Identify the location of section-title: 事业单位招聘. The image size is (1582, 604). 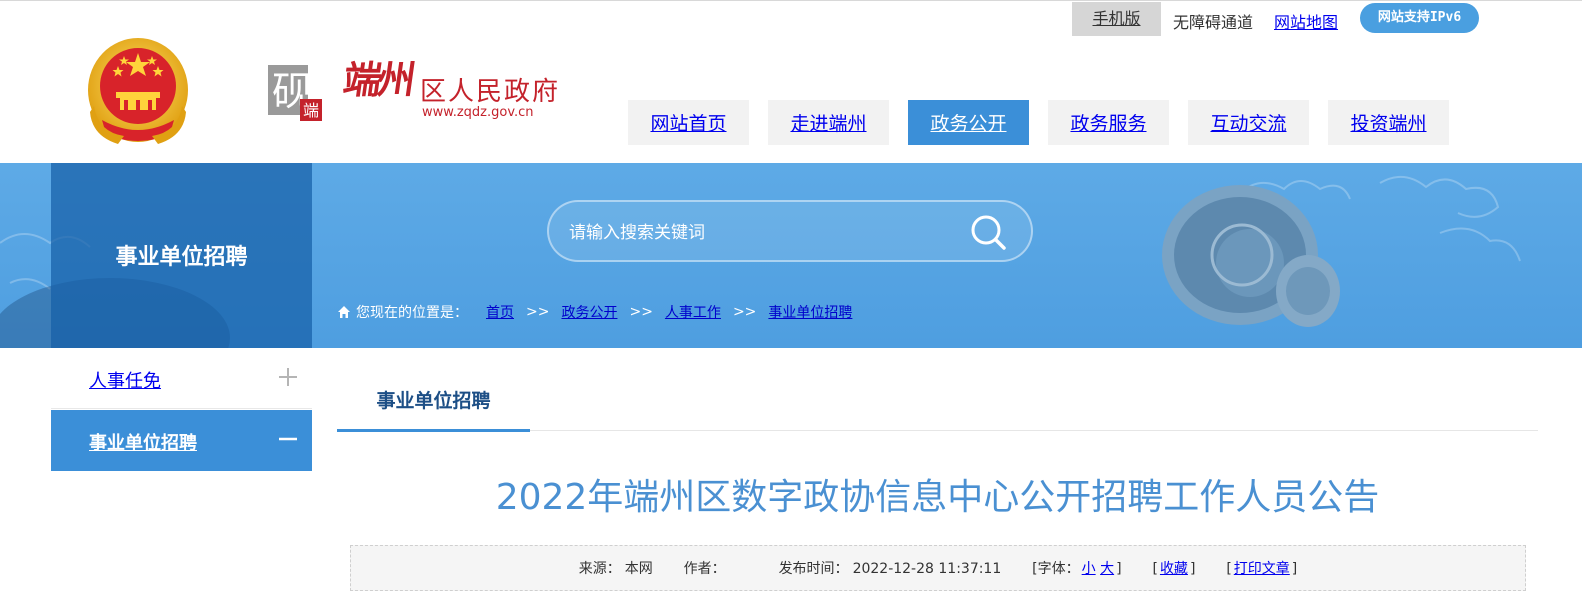
(181, 257).